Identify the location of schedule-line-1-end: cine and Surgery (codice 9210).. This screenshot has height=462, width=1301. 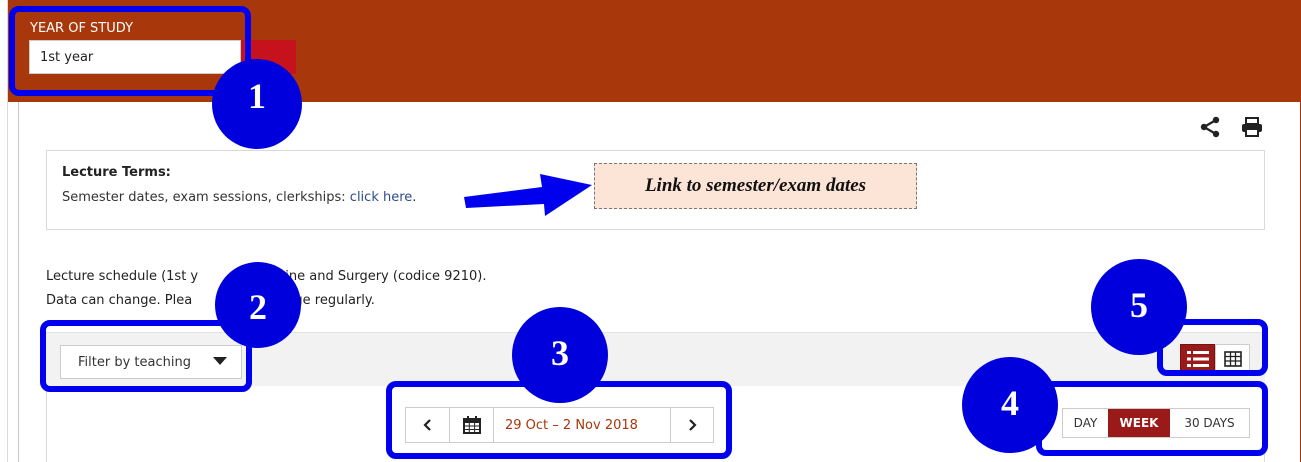
(382, 276).